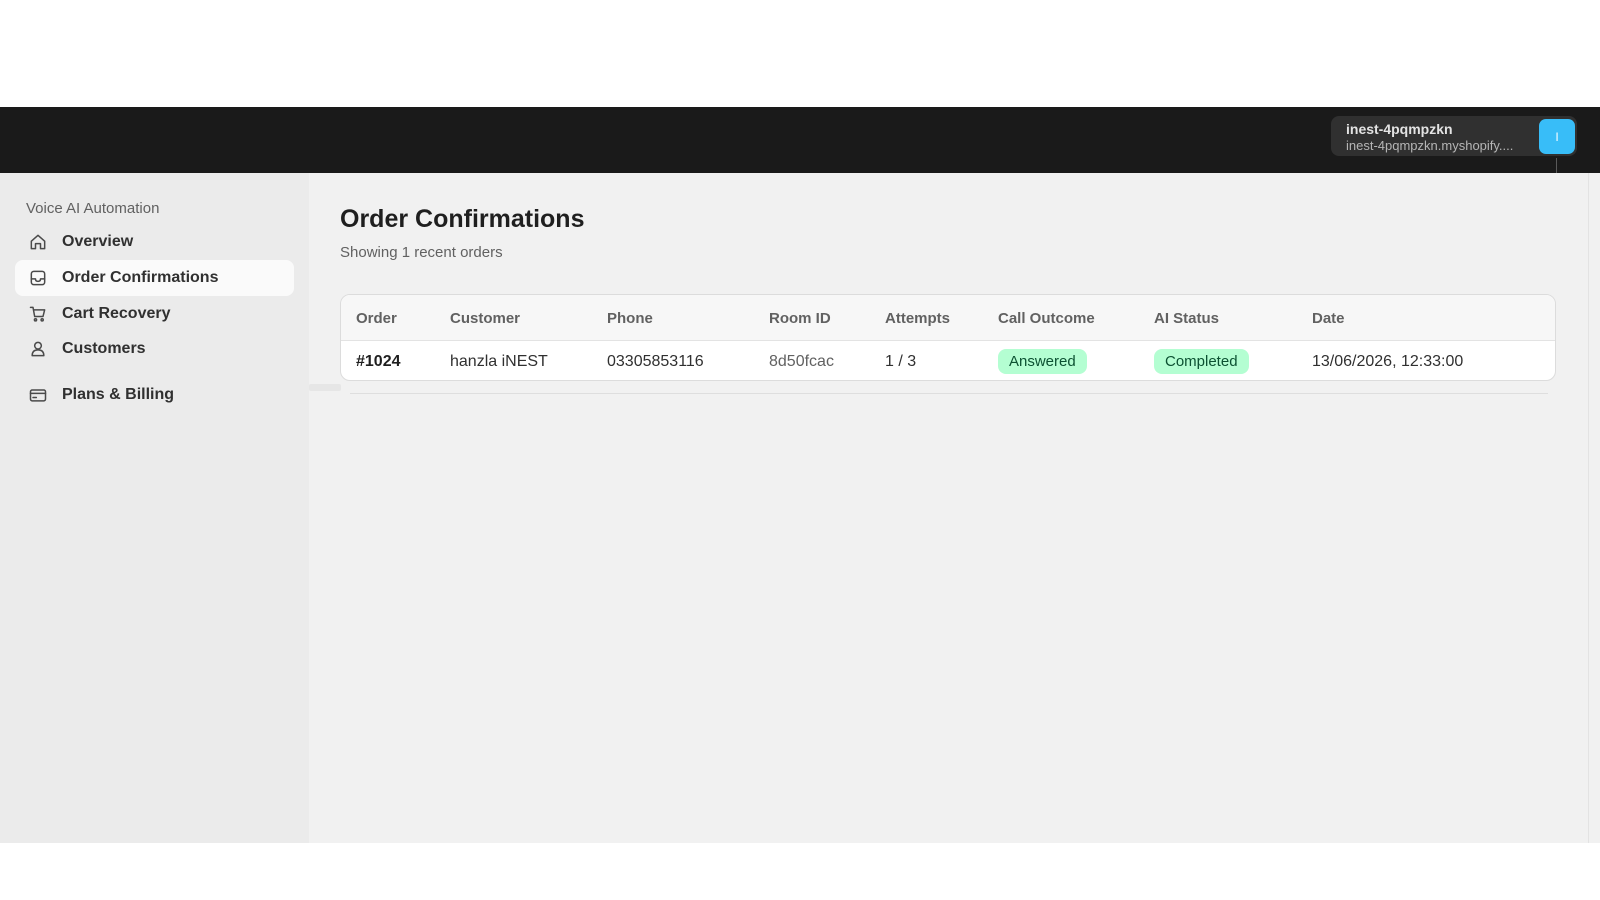  I want to click on sidebar-item-overview: Overview, so click(154, 242).